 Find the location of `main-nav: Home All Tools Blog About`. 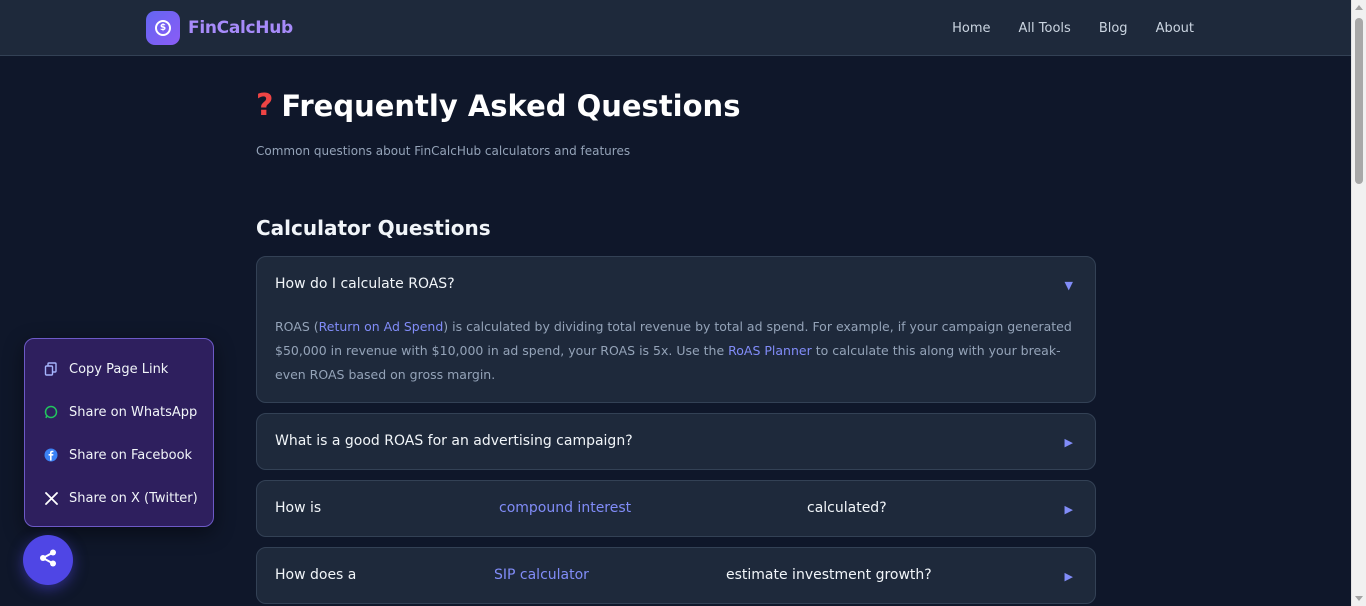

main-nav: Home All Tools Blog About is located at coordinates (1073, 28).